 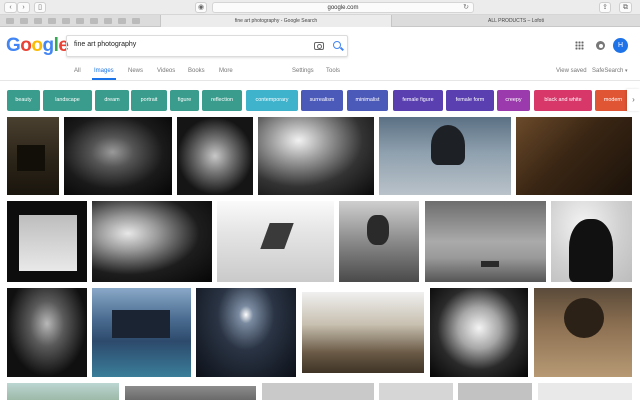 What do you see at coordinates (379, 241) in the screenshot?
I see `image-result-lone-tree` at bounding box center [379, 241].